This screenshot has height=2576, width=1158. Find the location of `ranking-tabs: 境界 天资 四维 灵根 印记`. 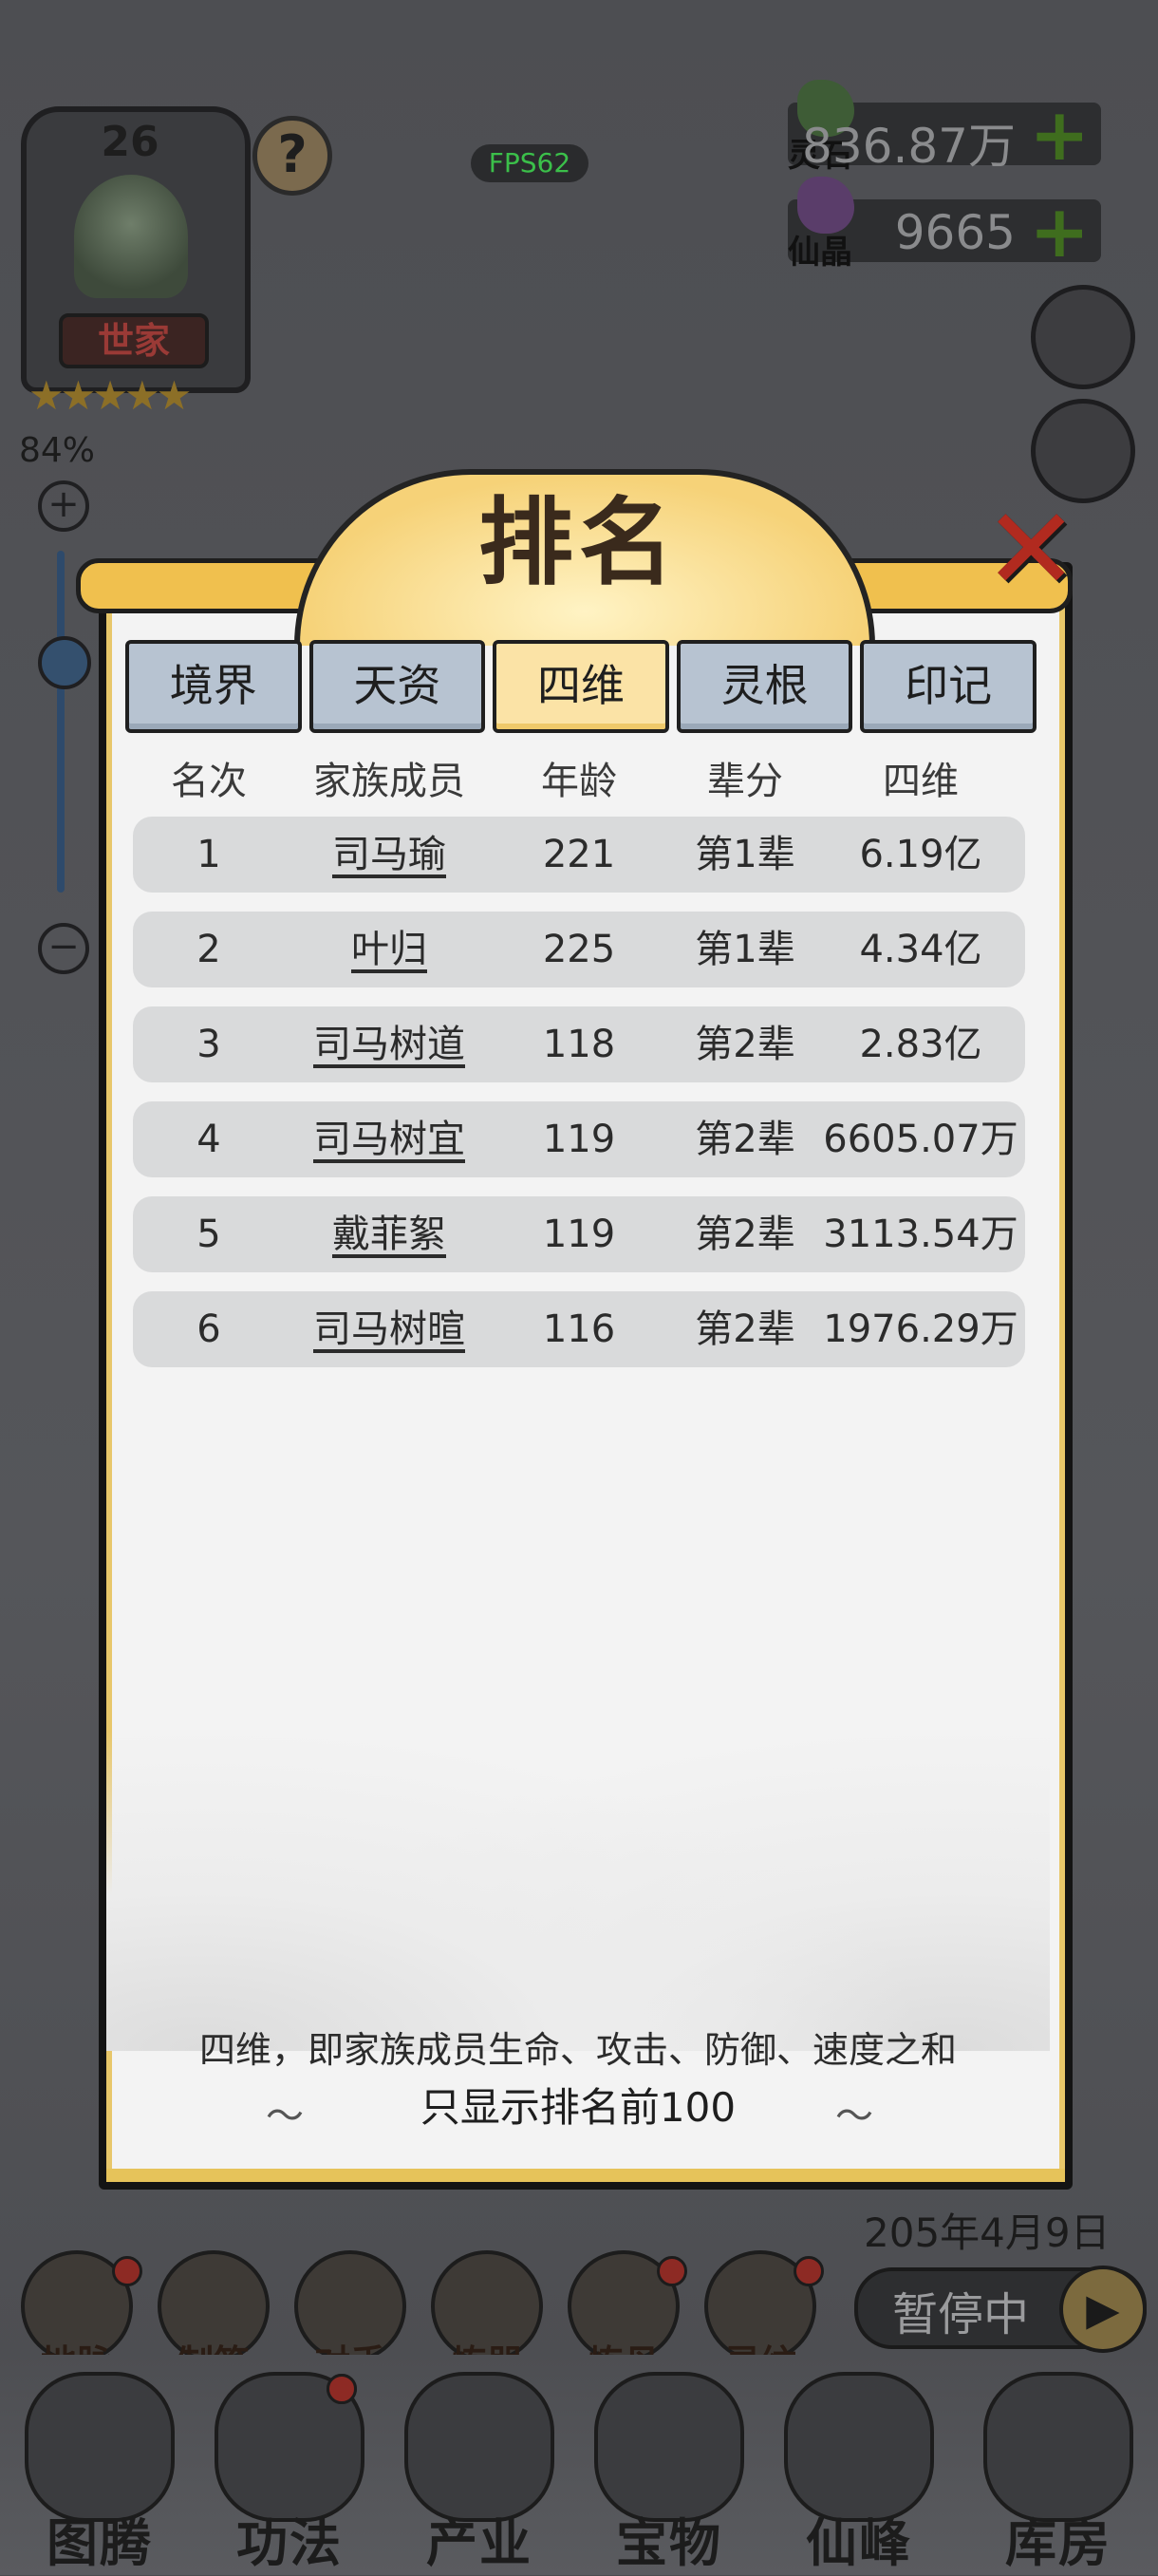

ranking-tabs: 境界 天资 四维 灵根 印记 is located at coordinates (581, 686).